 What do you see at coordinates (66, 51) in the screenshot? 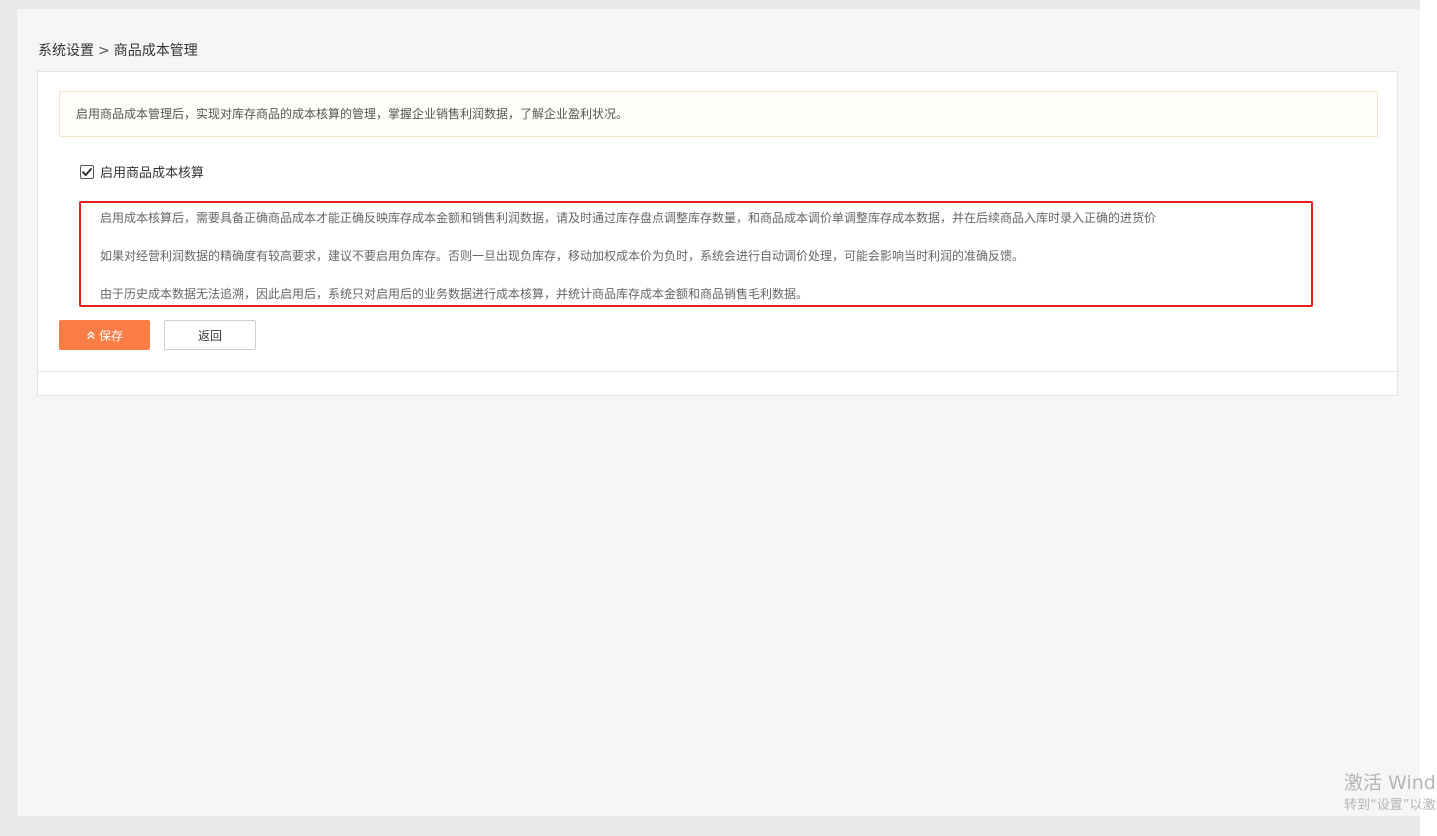
I see `breadcrumb-parent: 系统设置` at bounding box center [66, 51].